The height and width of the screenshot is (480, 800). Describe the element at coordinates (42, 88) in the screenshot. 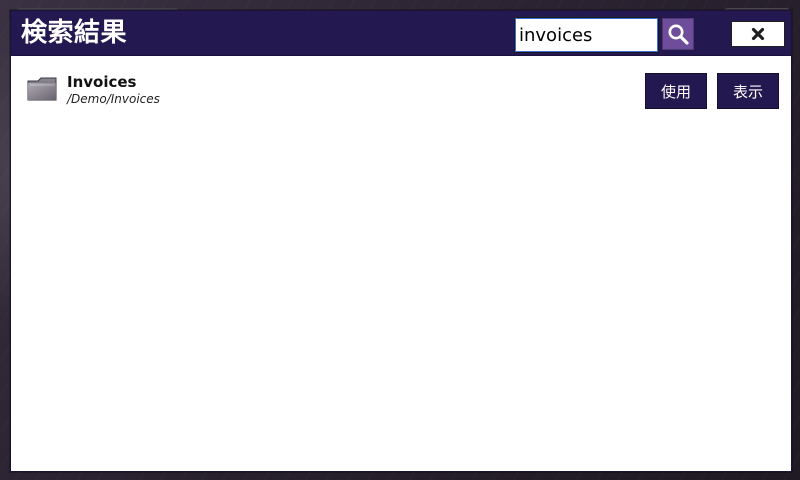

I see `folder-icon` at that location.